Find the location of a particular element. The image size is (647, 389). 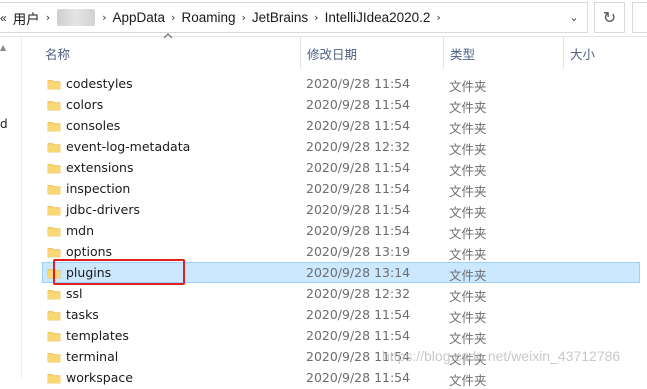

file-row: tasks 2020/9/28 11:54 文件夹 is located at coordinates (341, 314).